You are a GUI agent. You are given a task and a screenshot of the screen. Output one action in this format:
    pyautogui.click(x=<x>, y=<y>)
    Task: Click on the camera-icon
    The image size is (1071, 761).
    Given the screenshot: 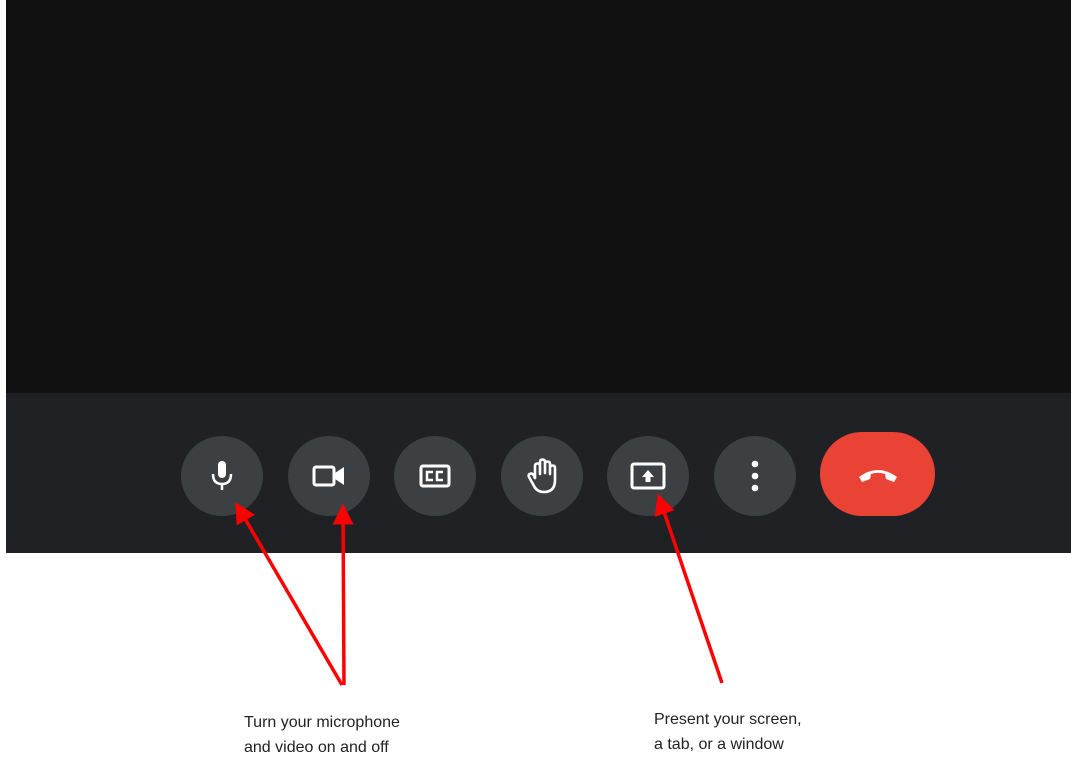 What is the action you would take?
    pyautogui.click(x=328, y=476)
    